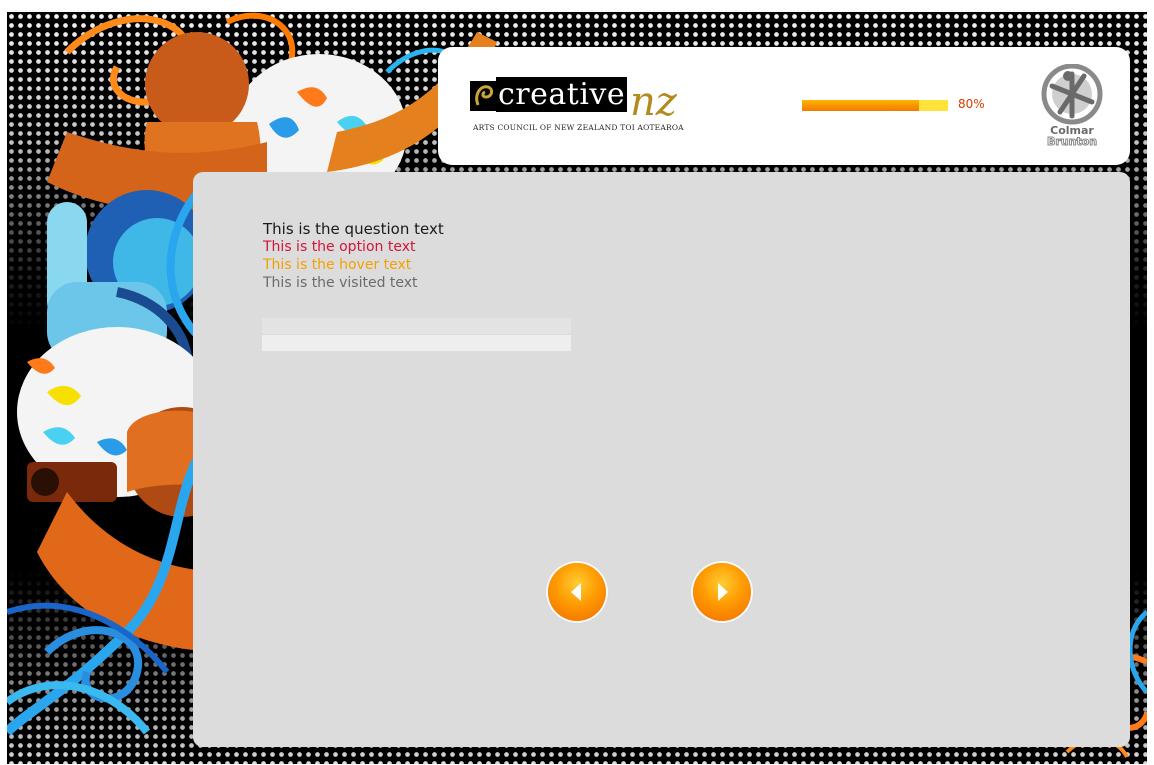 The image size is (1154, 765). Describe the element at coordinates (339, 247) in the screenshot. I see `option-text: This is the option text` at that location.